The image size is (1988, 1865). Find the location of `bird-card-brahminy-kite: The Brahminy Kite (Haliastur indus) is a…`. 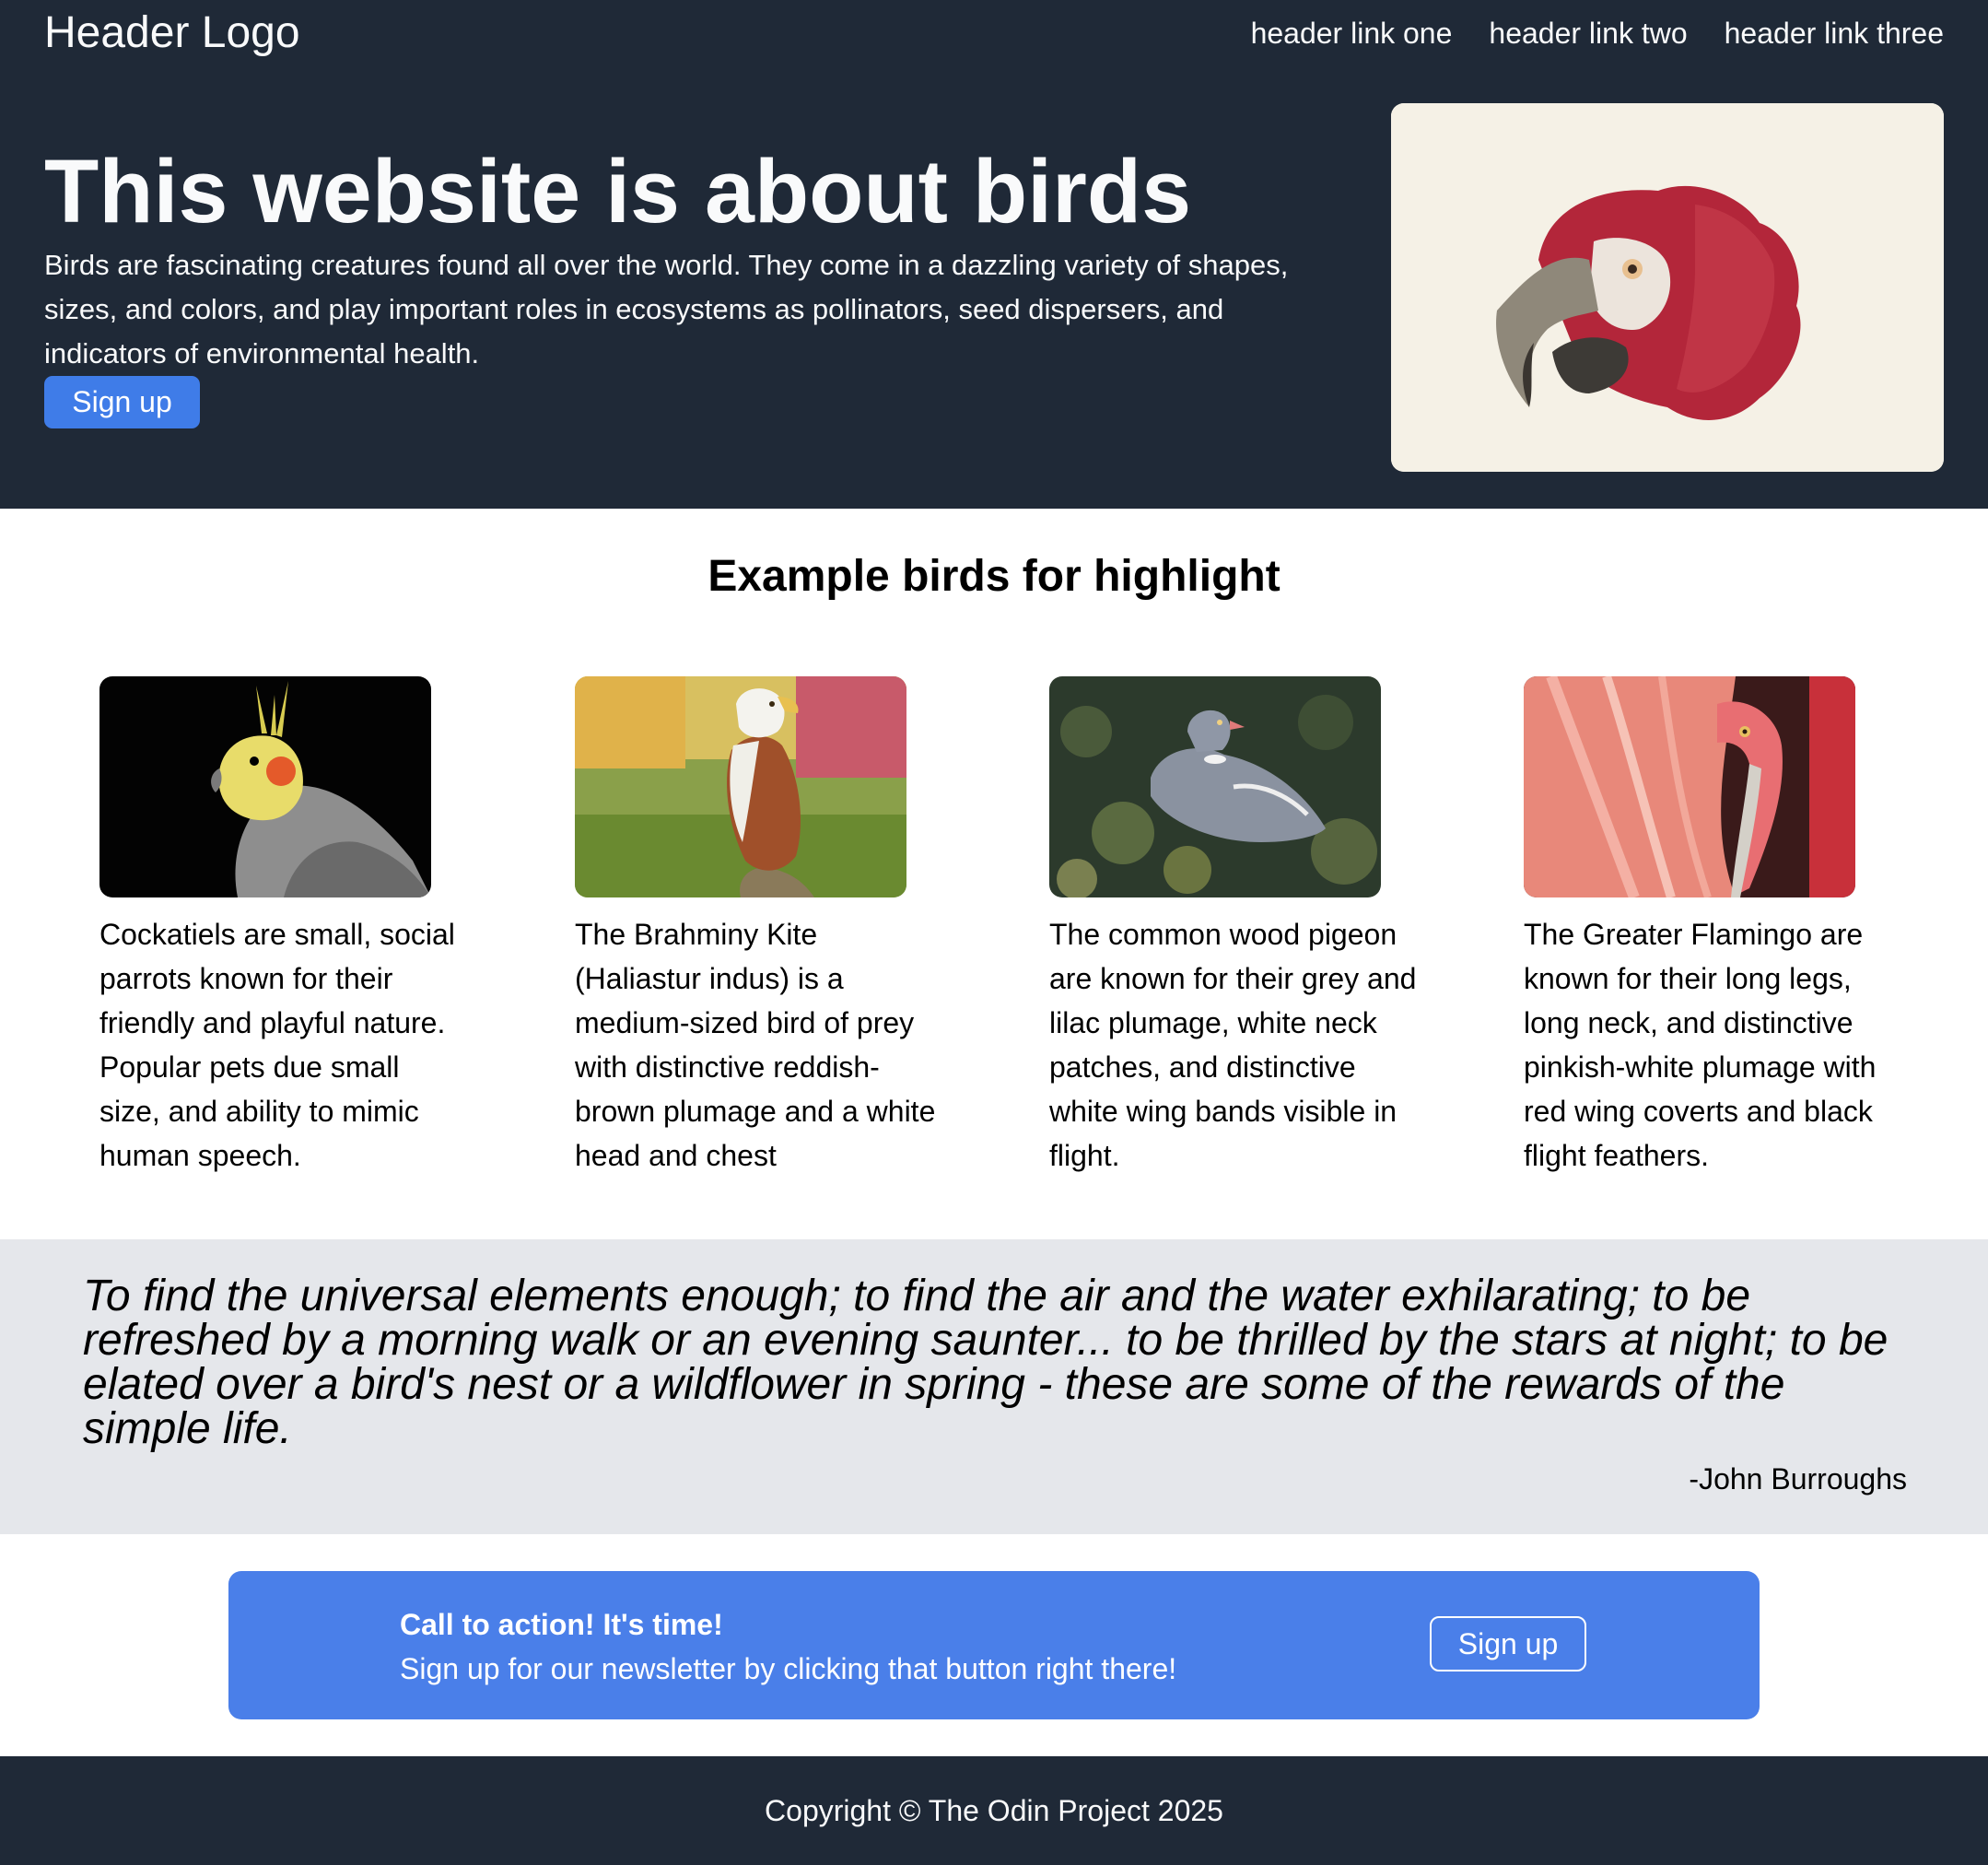

bird-card-brahminy-kite: The Brahminy Kite (Haliastur indus) is a… is located at coordinates (755, 927).